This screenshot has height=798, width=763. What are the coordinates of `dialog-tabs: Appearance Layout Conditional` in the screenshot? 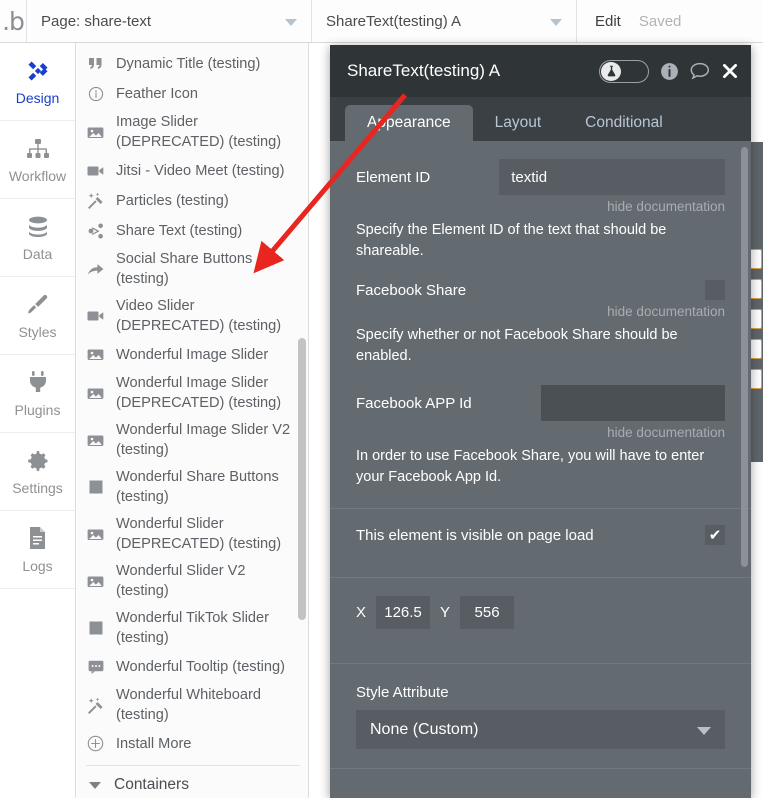 It's located at (540, 119).